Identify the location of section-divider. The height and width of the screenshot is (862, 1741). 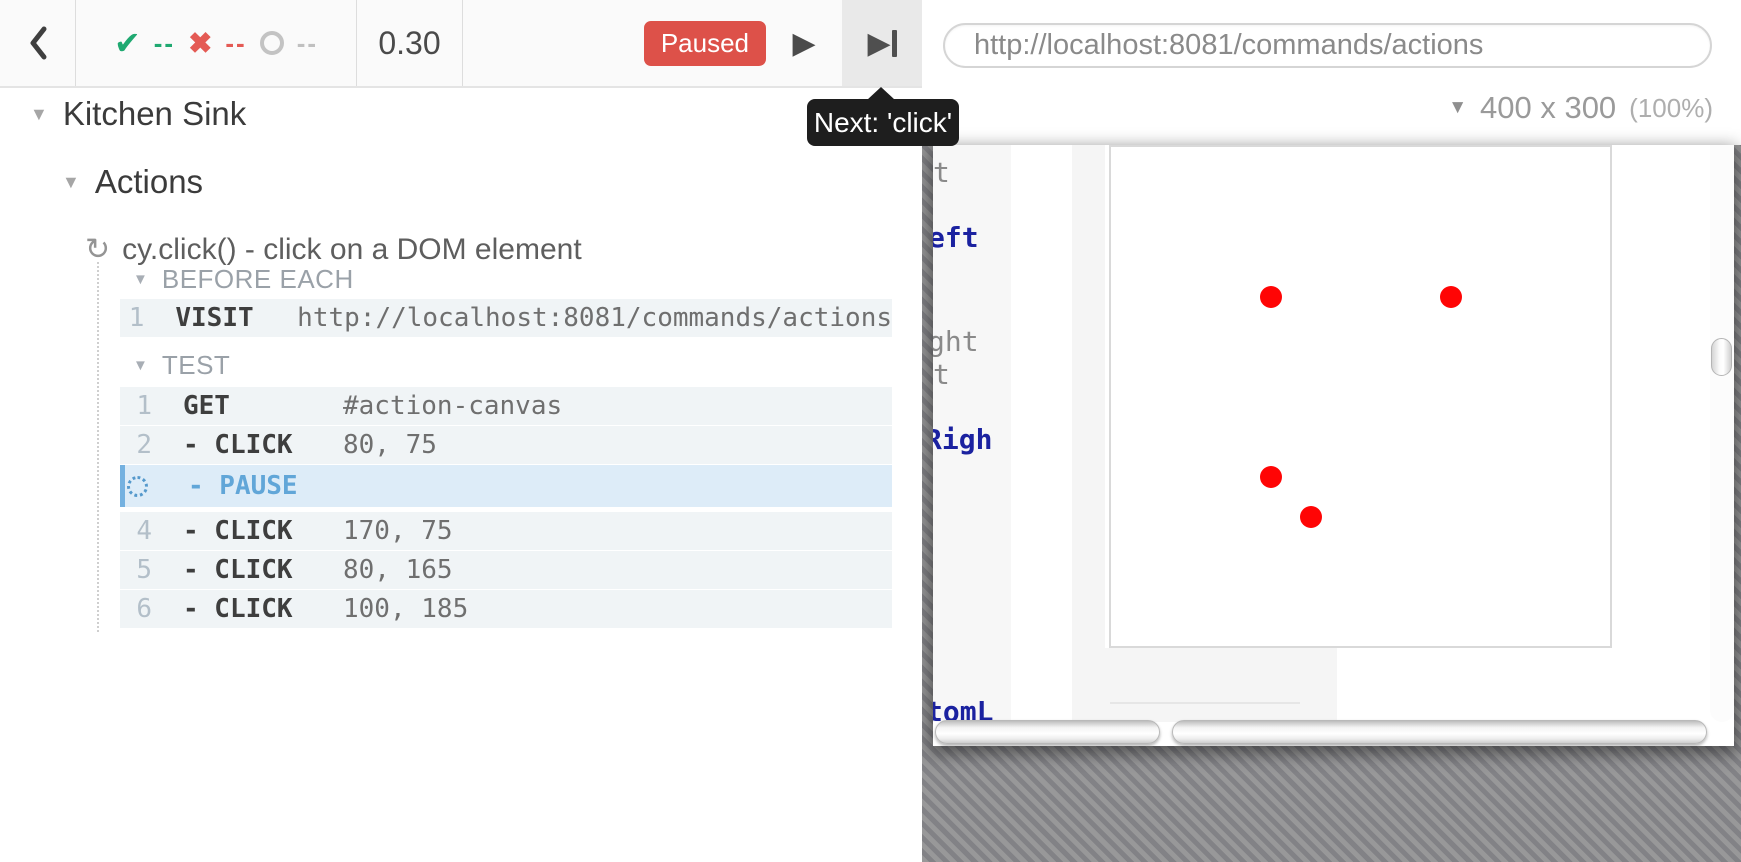
(1205, 703).